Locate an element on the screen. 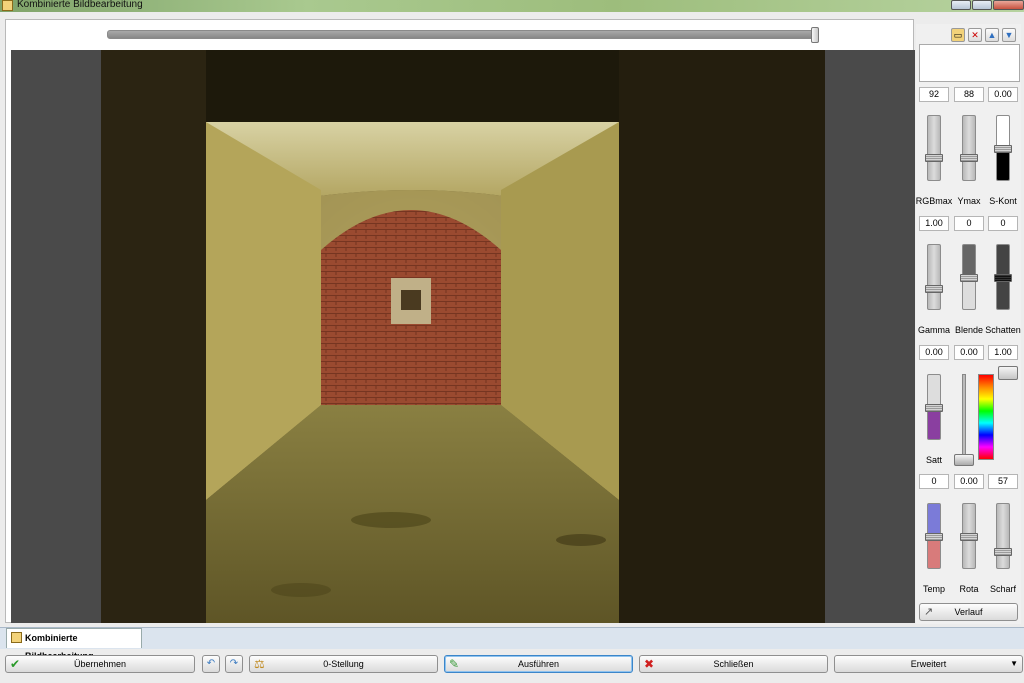  folder-icon: ▭ is located at coordinates (958, 35).